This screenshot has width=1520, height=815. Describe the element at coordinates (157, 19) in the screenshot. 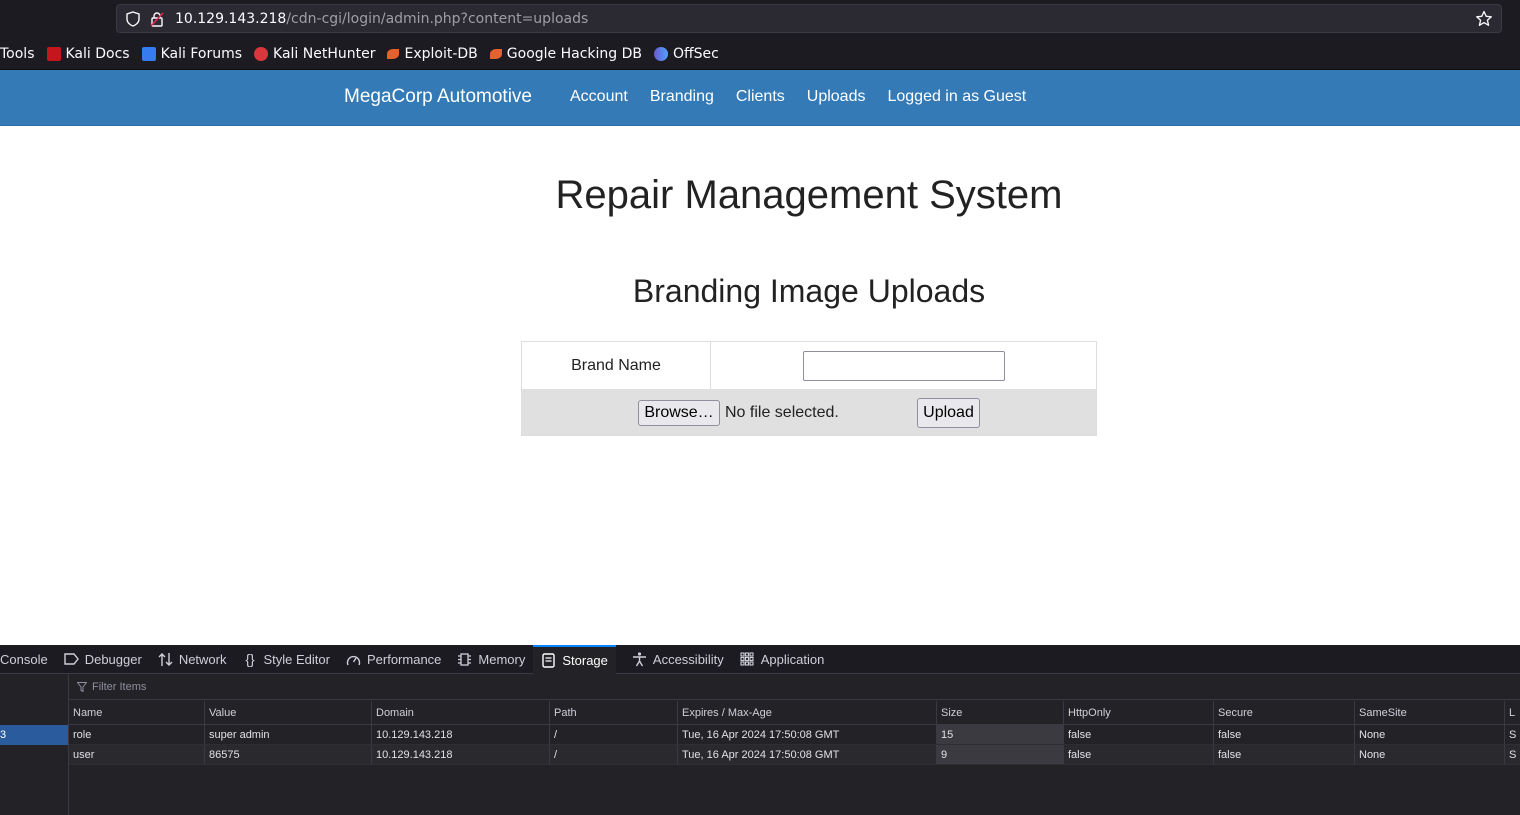

I see `lock-warning-icon` at that location.